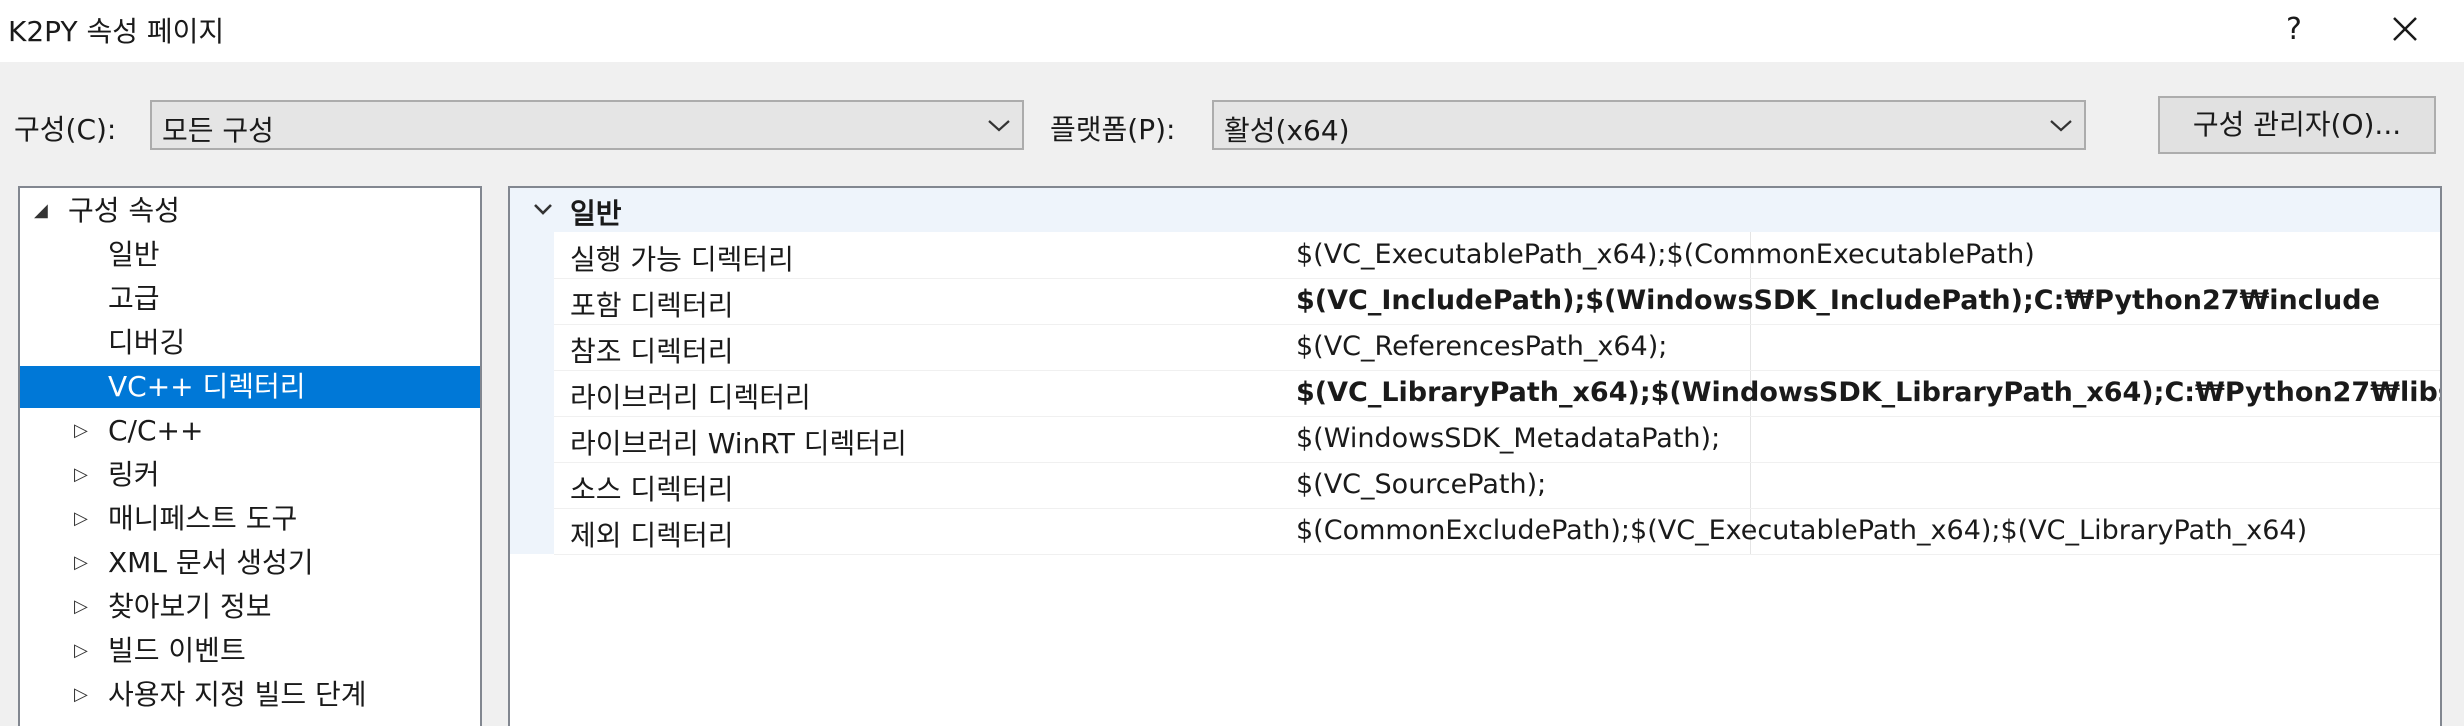 Image resolution: width=2464 pixels, height=726 pixels. Describe the element at coordinates (1287, 130) in the screenshot. I see `platform-dropdown-value: 활성(x64)` at that location.